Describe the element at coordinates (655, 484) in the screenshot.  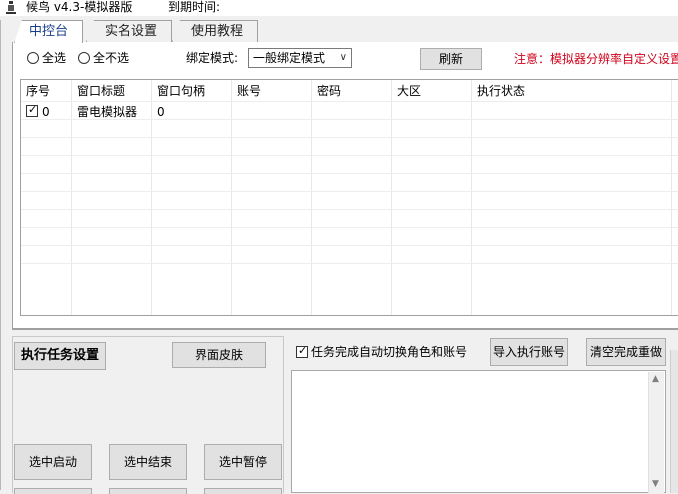
I see `scroll-down-icon: ▼` at that location.